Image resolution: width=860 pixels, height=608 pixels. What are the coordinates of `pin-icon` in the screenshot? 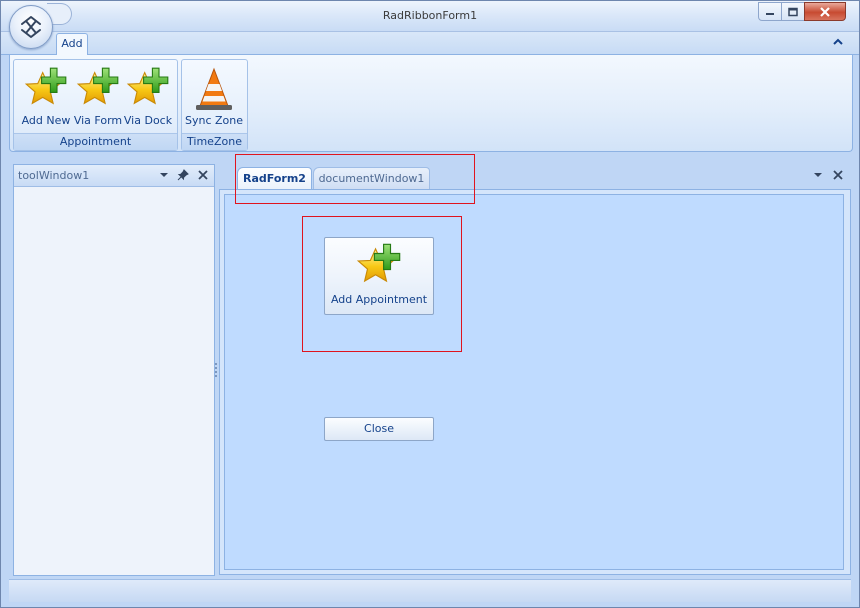 It's located at (183, 175).